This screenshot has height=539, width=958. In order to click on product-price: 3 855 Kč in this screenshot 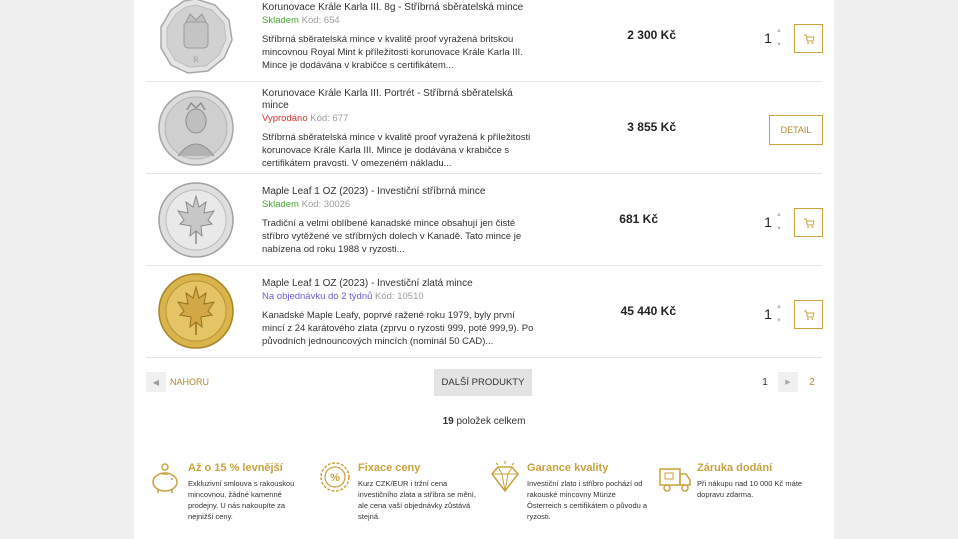, I will do `click(651, 127)`.